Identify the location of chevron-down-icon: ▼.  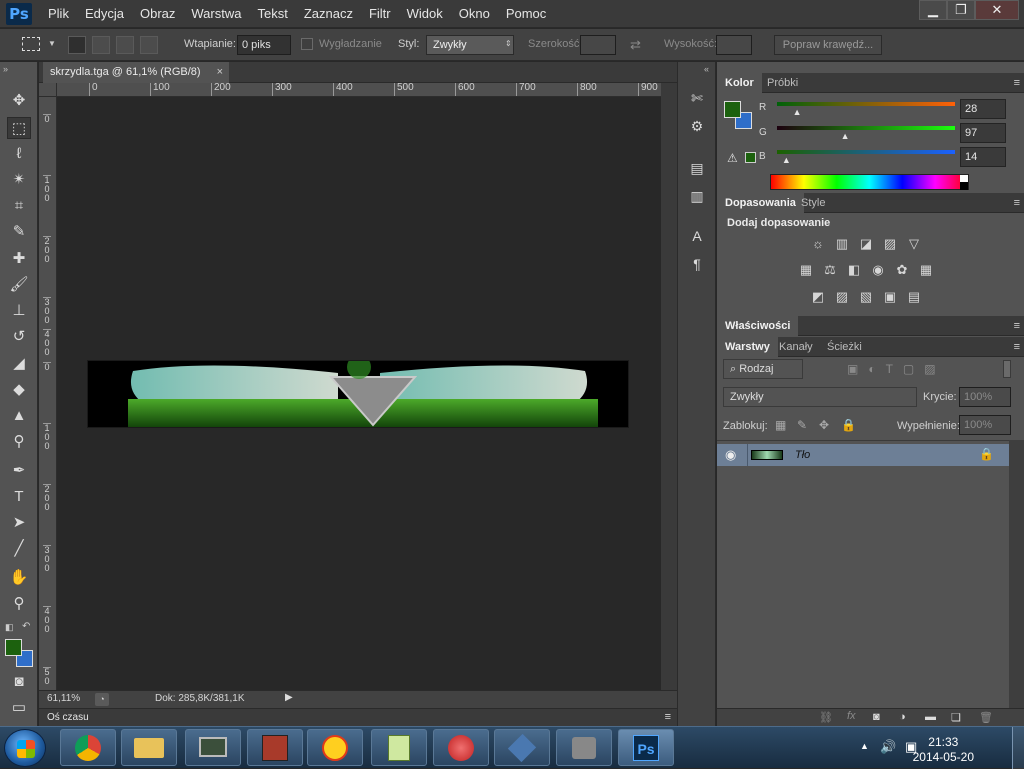
(52, 43).